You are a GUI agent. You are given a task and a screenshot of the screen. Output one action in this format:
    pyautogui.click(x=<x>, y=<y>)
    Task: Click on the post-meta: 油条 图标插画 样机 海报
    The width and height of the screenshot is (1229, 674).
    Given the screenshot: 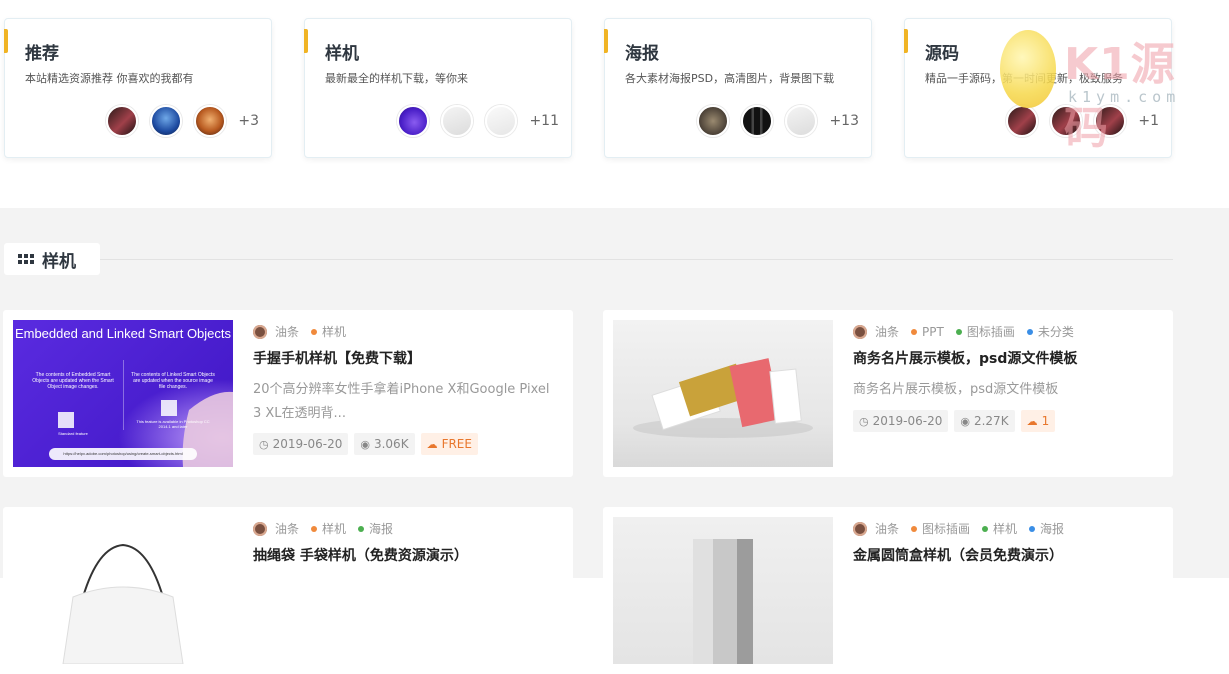 What is the action you would take?
    pyautogui.click(x=958, y=528)
    